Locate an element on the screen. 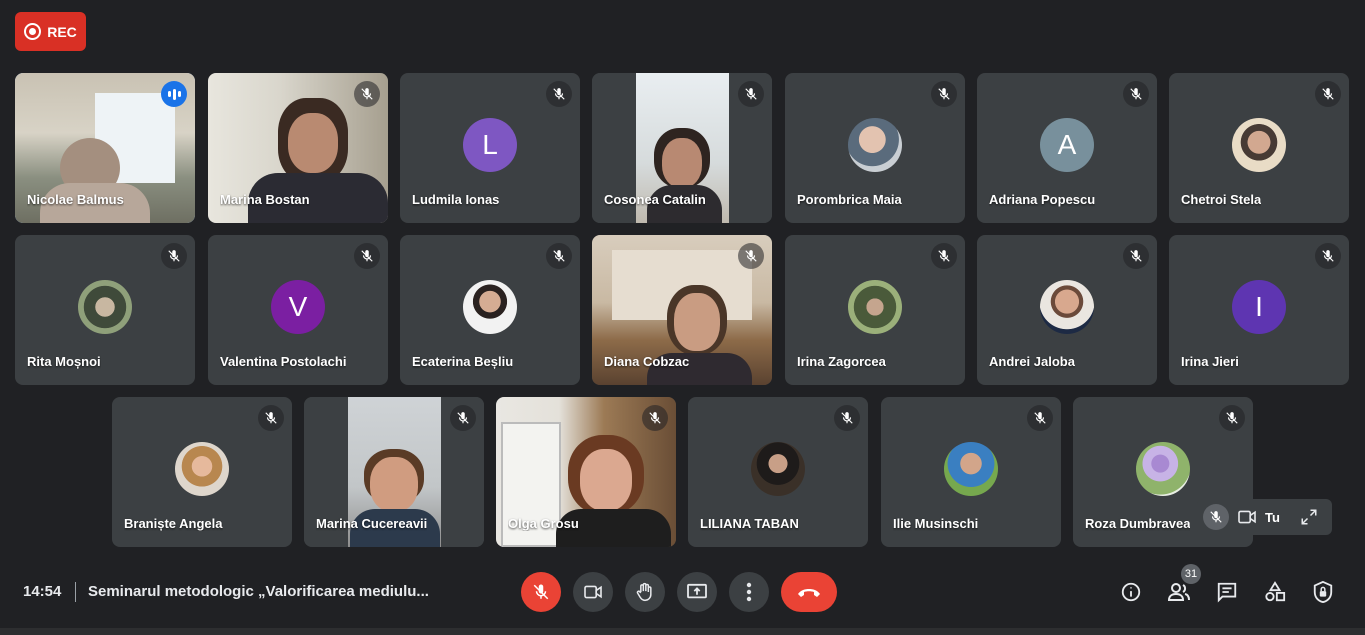 The image size is (1365, 635). participant-tile: Rita Moșnoi is located at coordinates (105, 310).